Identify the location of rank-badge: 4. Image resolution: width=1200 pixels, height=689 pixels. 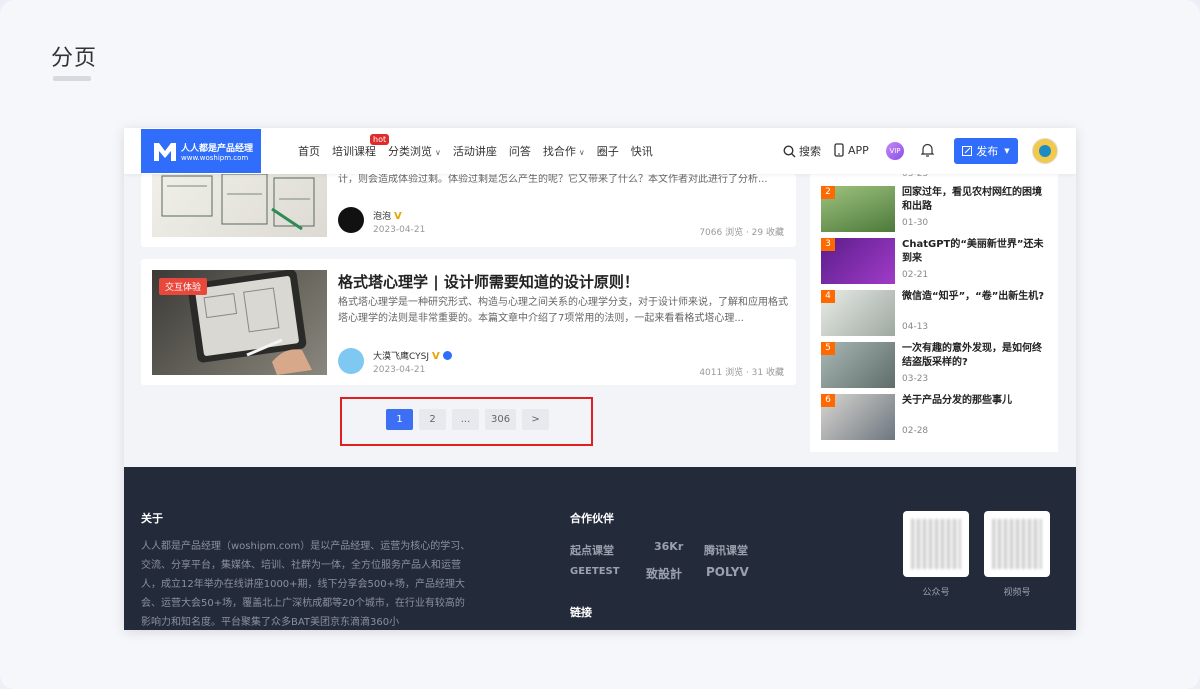
(828, 296).